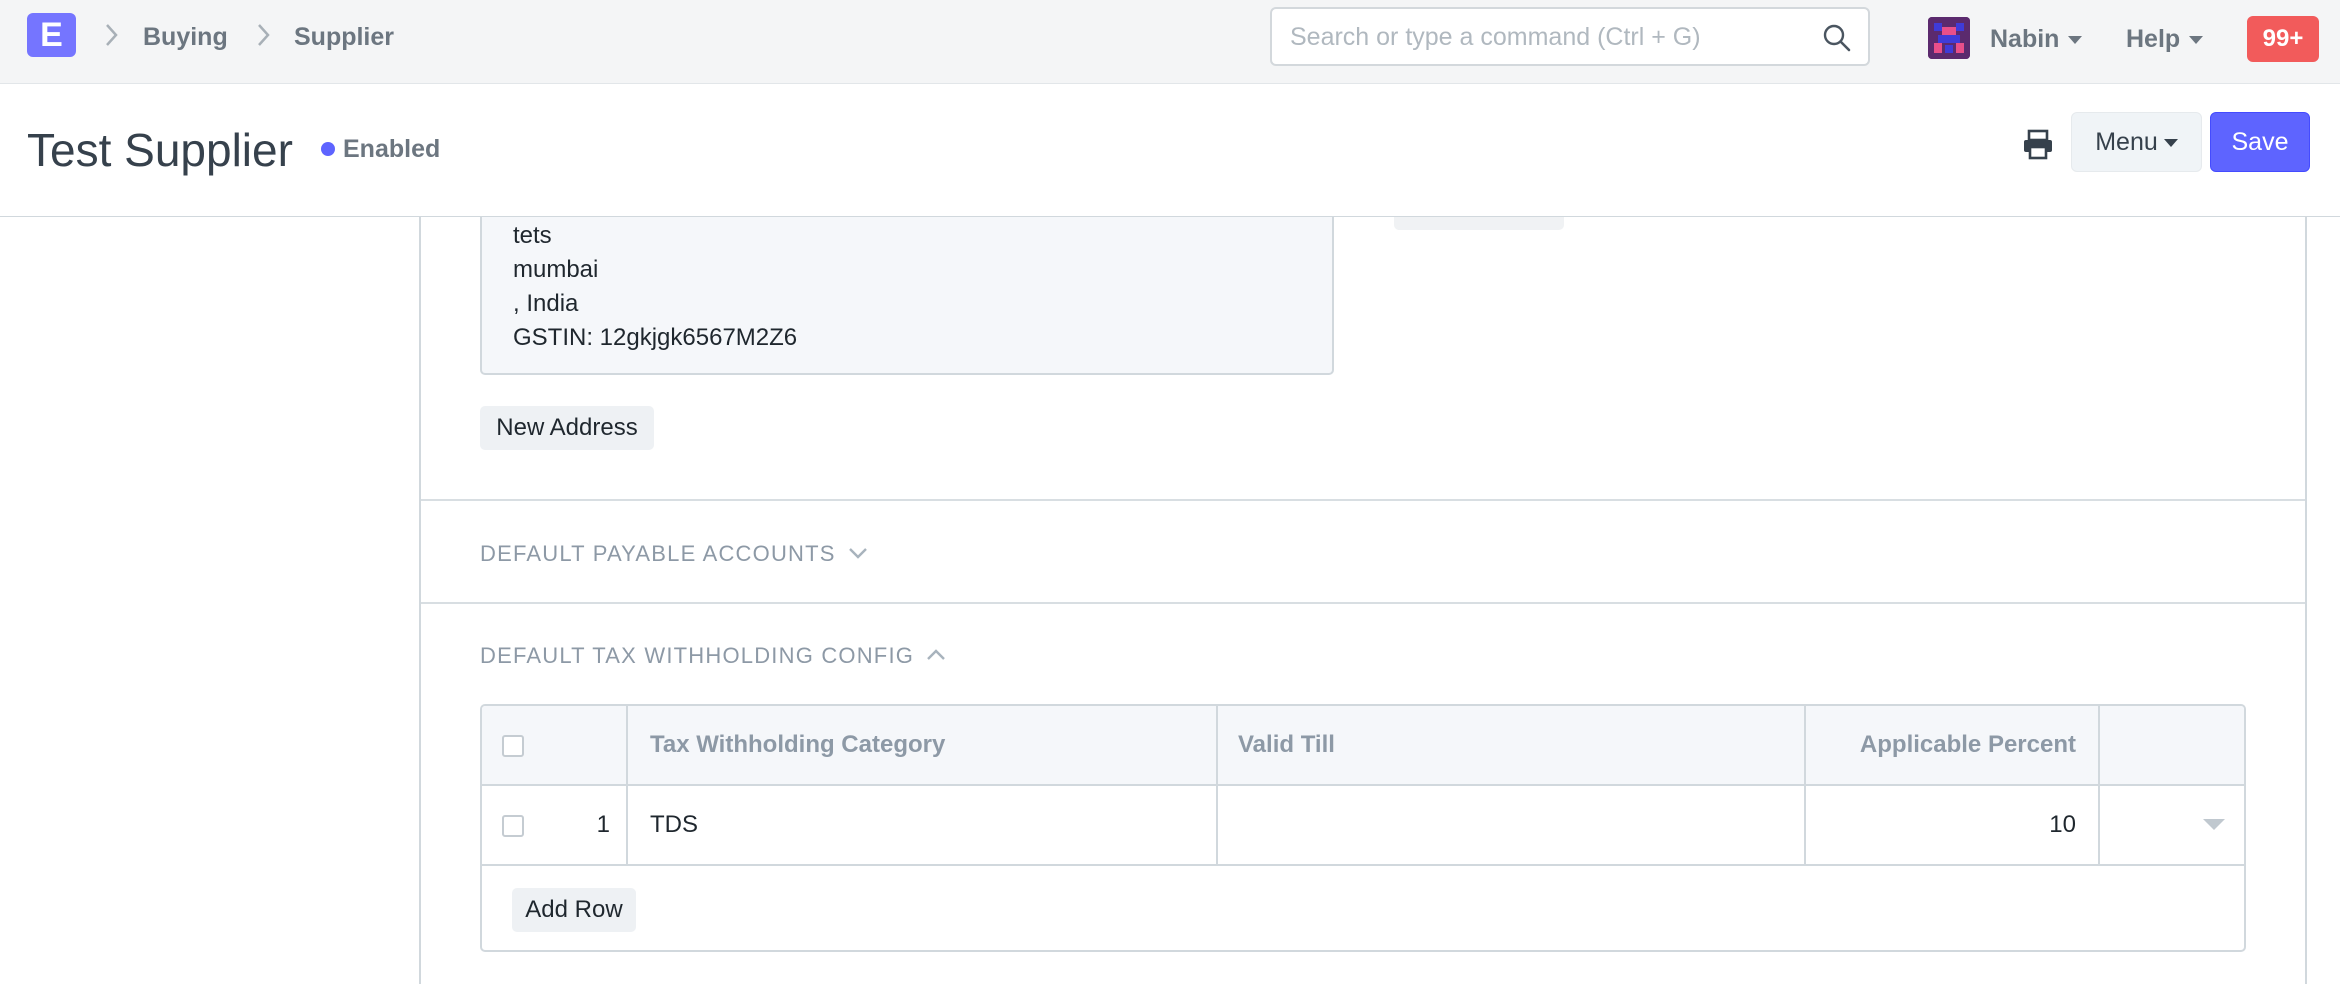 The height and width of the screenshot is (984, 2340). What do you see at coordinates (160, 150) in the screenshot?
I see `page-title: Test Supplier` at bounding box center [160, 150].